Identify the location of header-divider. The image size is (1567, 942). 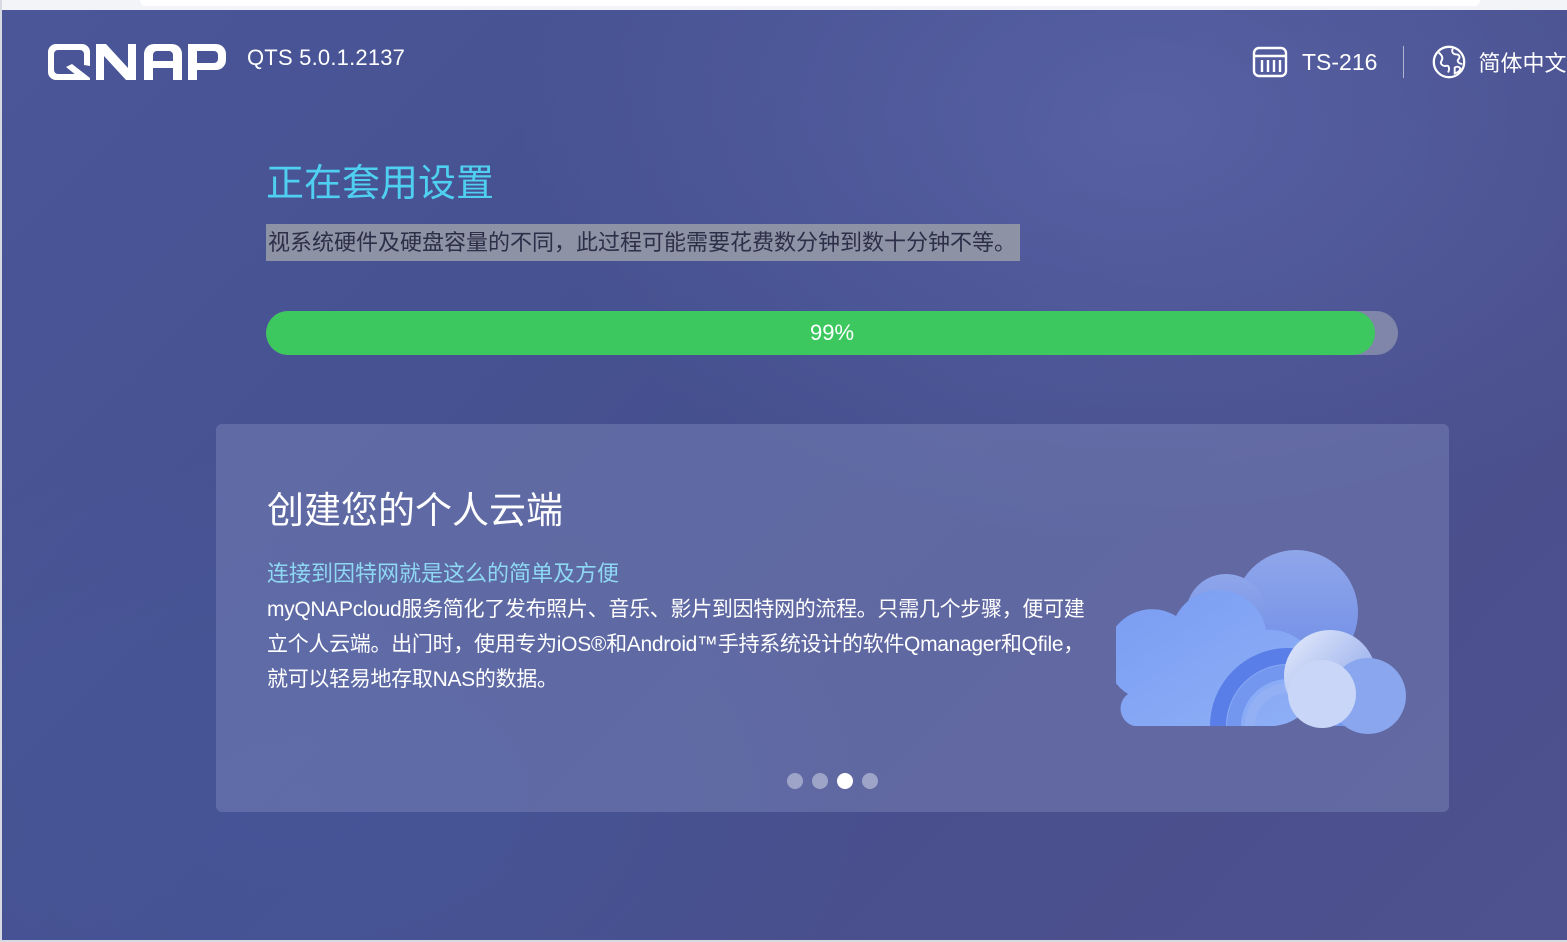
(1404, 62).